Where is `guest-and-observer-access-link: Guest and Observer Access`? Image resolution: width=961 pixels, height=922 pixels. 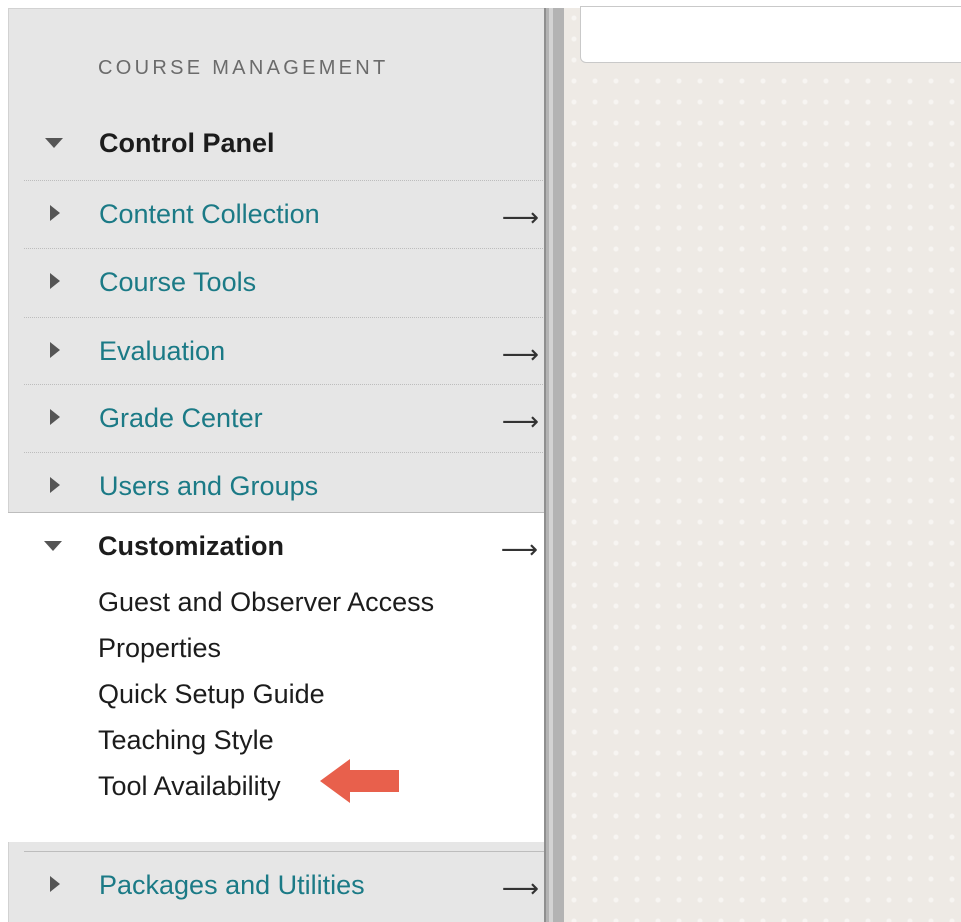 guest-and-observer-access-link: Guest and Observer Access is located at coordinates (266, 602).